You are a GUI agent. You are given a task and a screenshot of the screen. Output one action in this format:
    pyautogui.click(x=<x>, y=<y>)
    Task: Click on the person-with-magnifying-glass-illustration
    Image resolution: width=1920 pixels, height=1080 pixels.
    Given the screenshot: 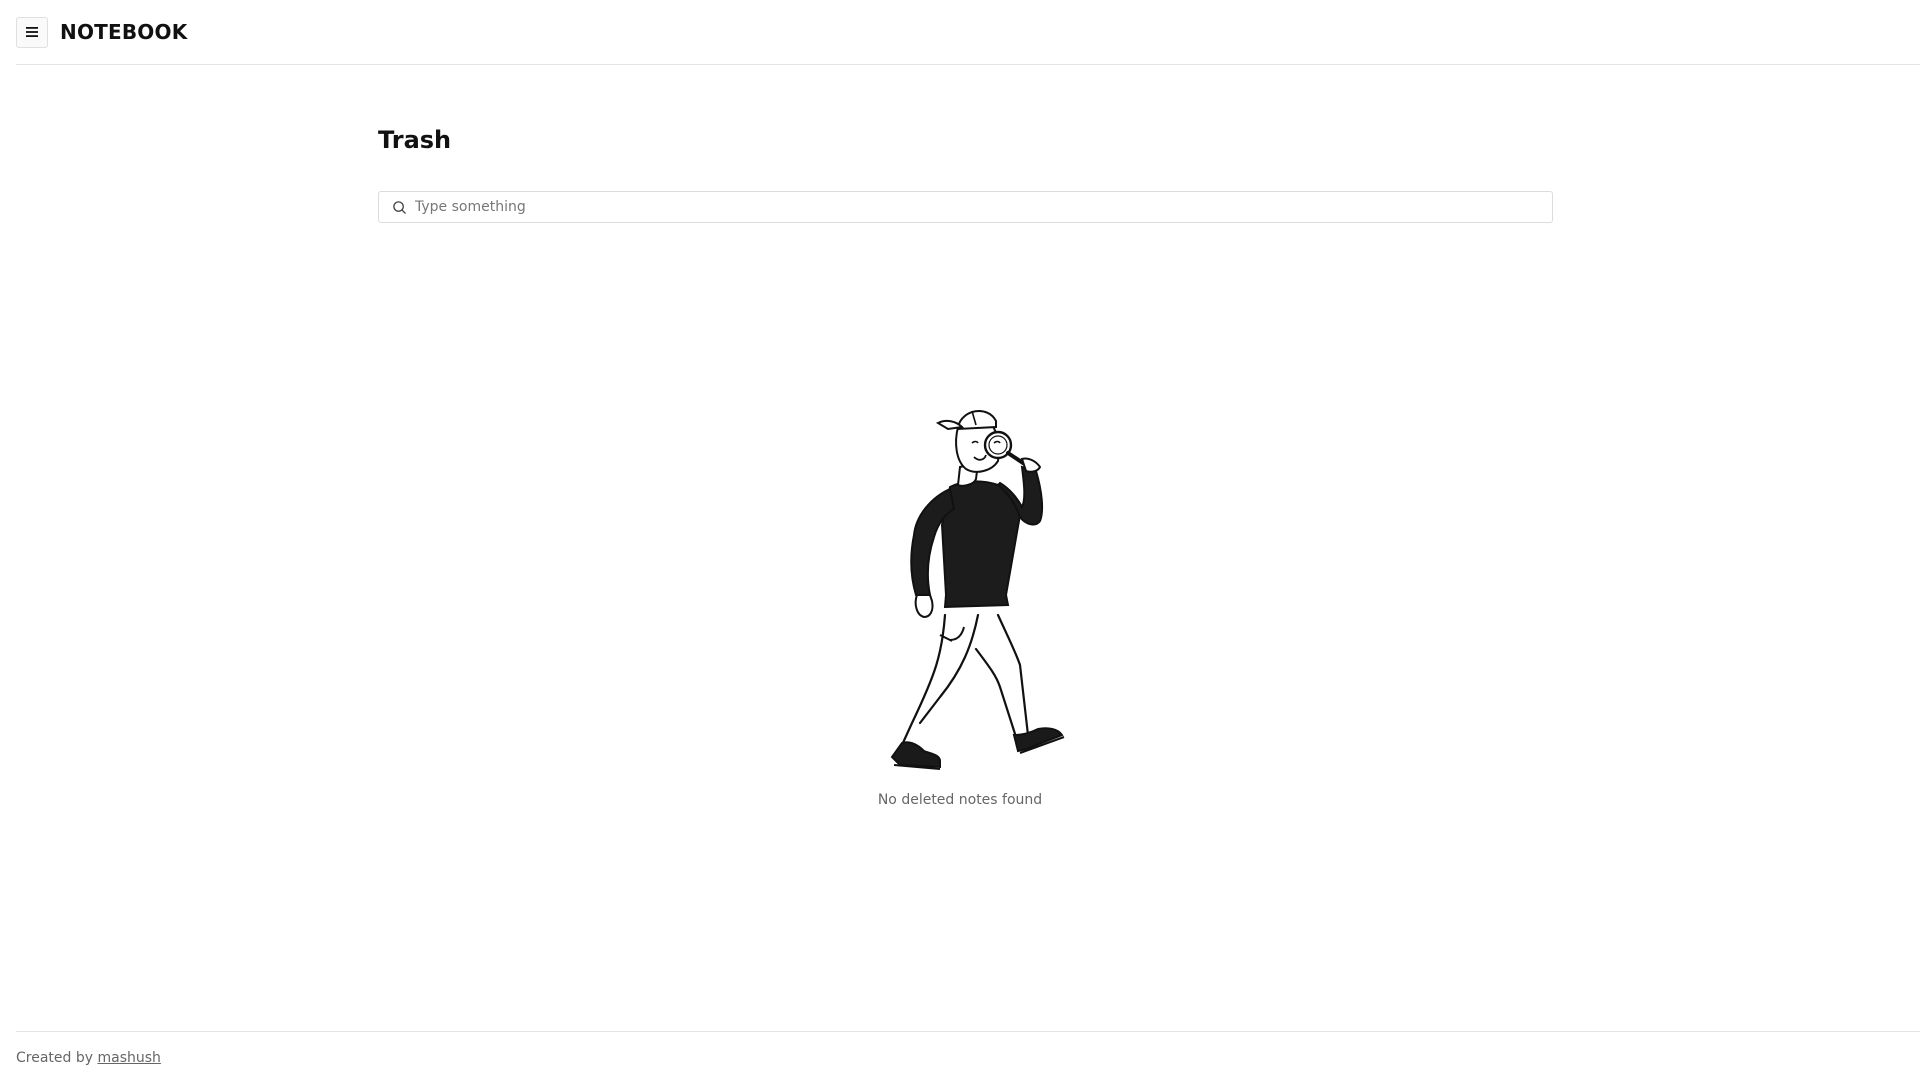 What is the action you would take?
    pyautogui.click(x=977, y=590)
    